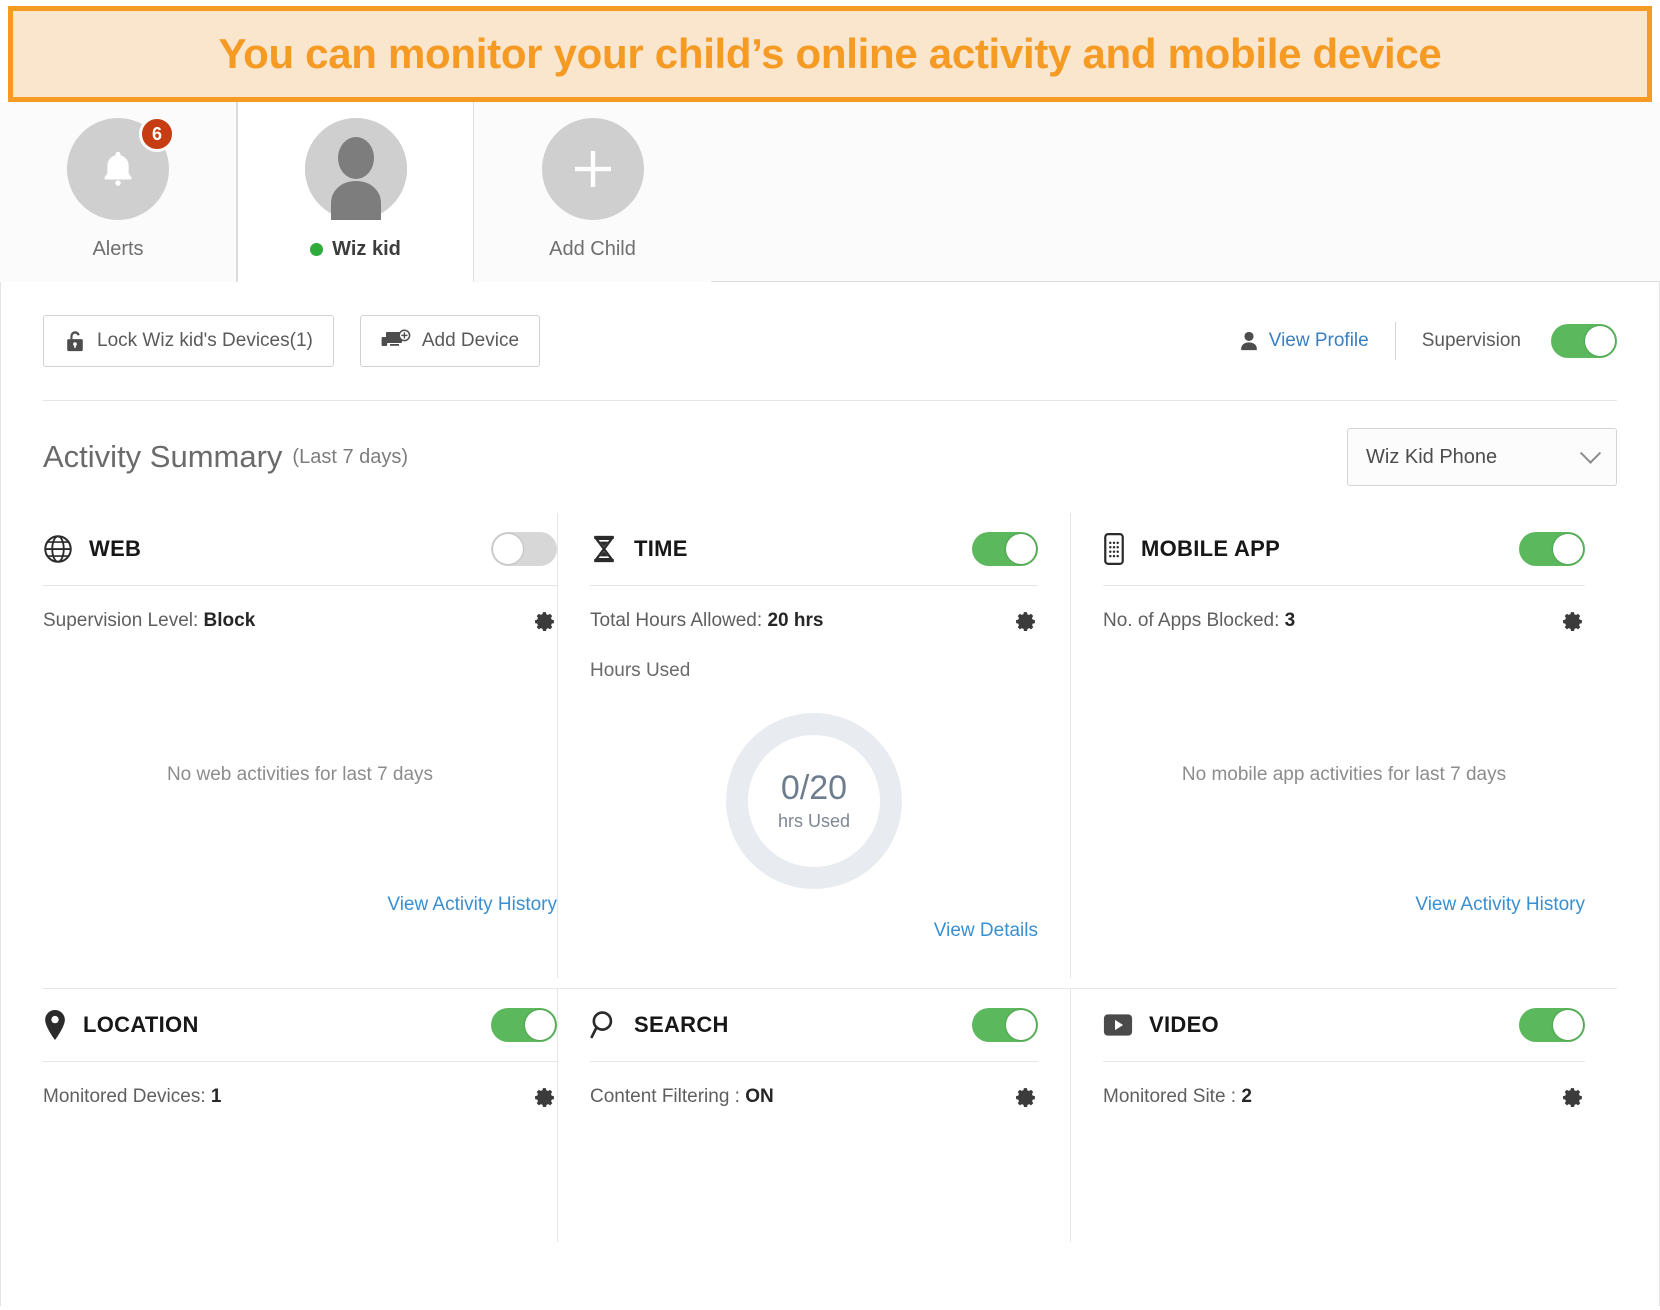 The image size is (1660, 1310). I want to click on card-time-meta-label: Total Hours Allowed:, so click(676, 620).